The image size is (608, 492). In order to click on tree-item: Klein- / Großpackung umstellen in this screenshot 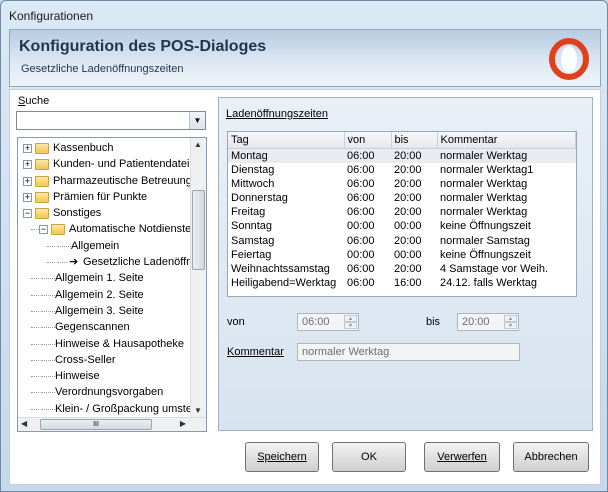, I will do `click(105, 409)`.